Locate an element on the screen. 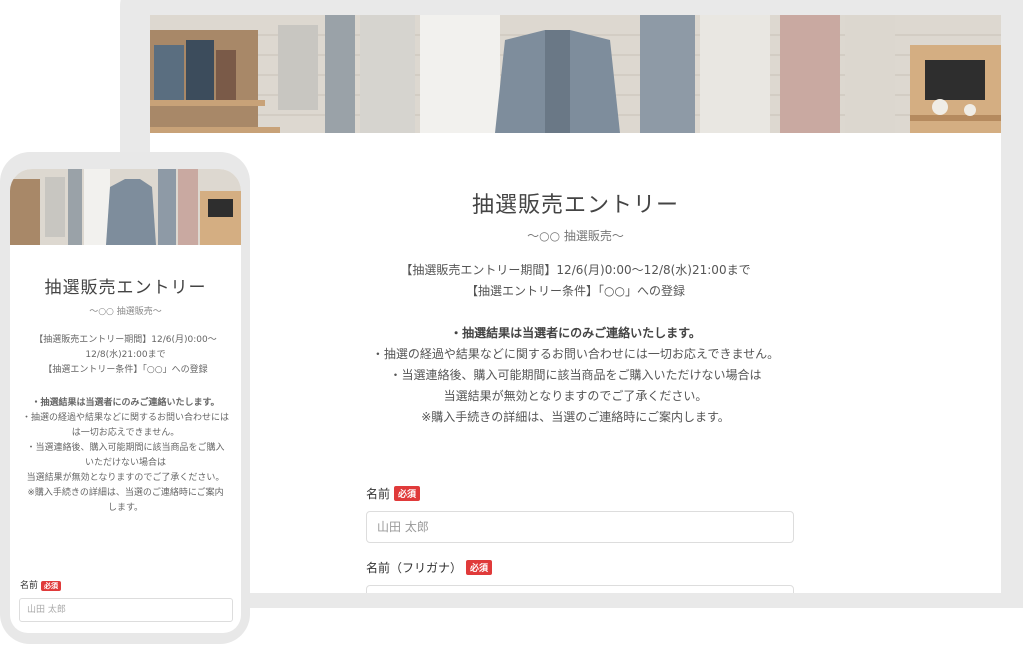 The image size is (1023, 645). mobile-notice-line: します。 is located at coordinates (125, 508).